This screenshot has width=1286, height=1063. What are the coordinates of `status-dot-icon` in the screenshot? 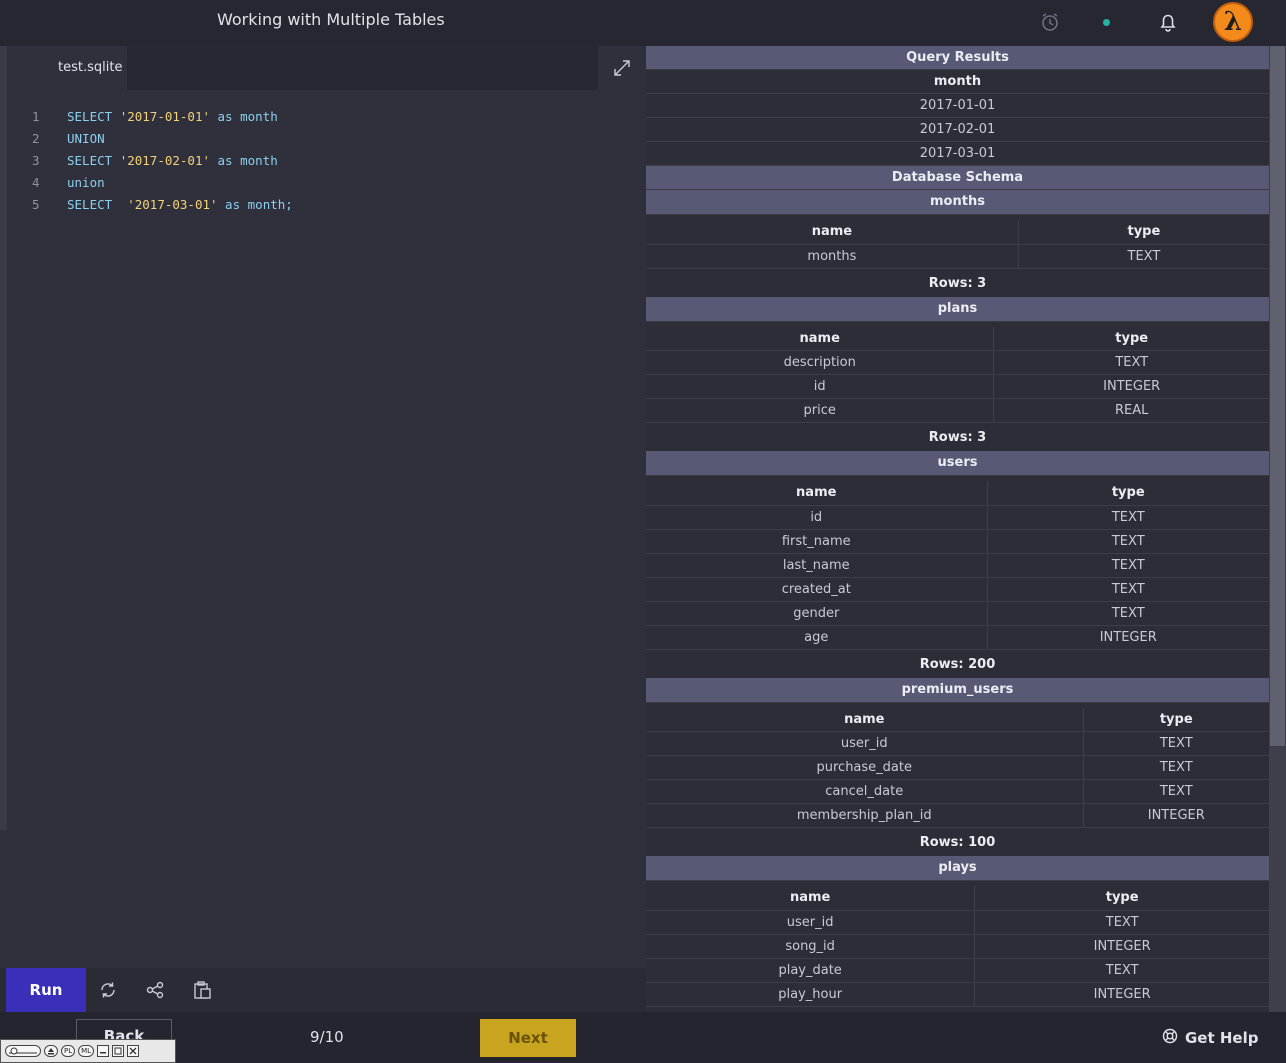 It's located at (1106, 22).